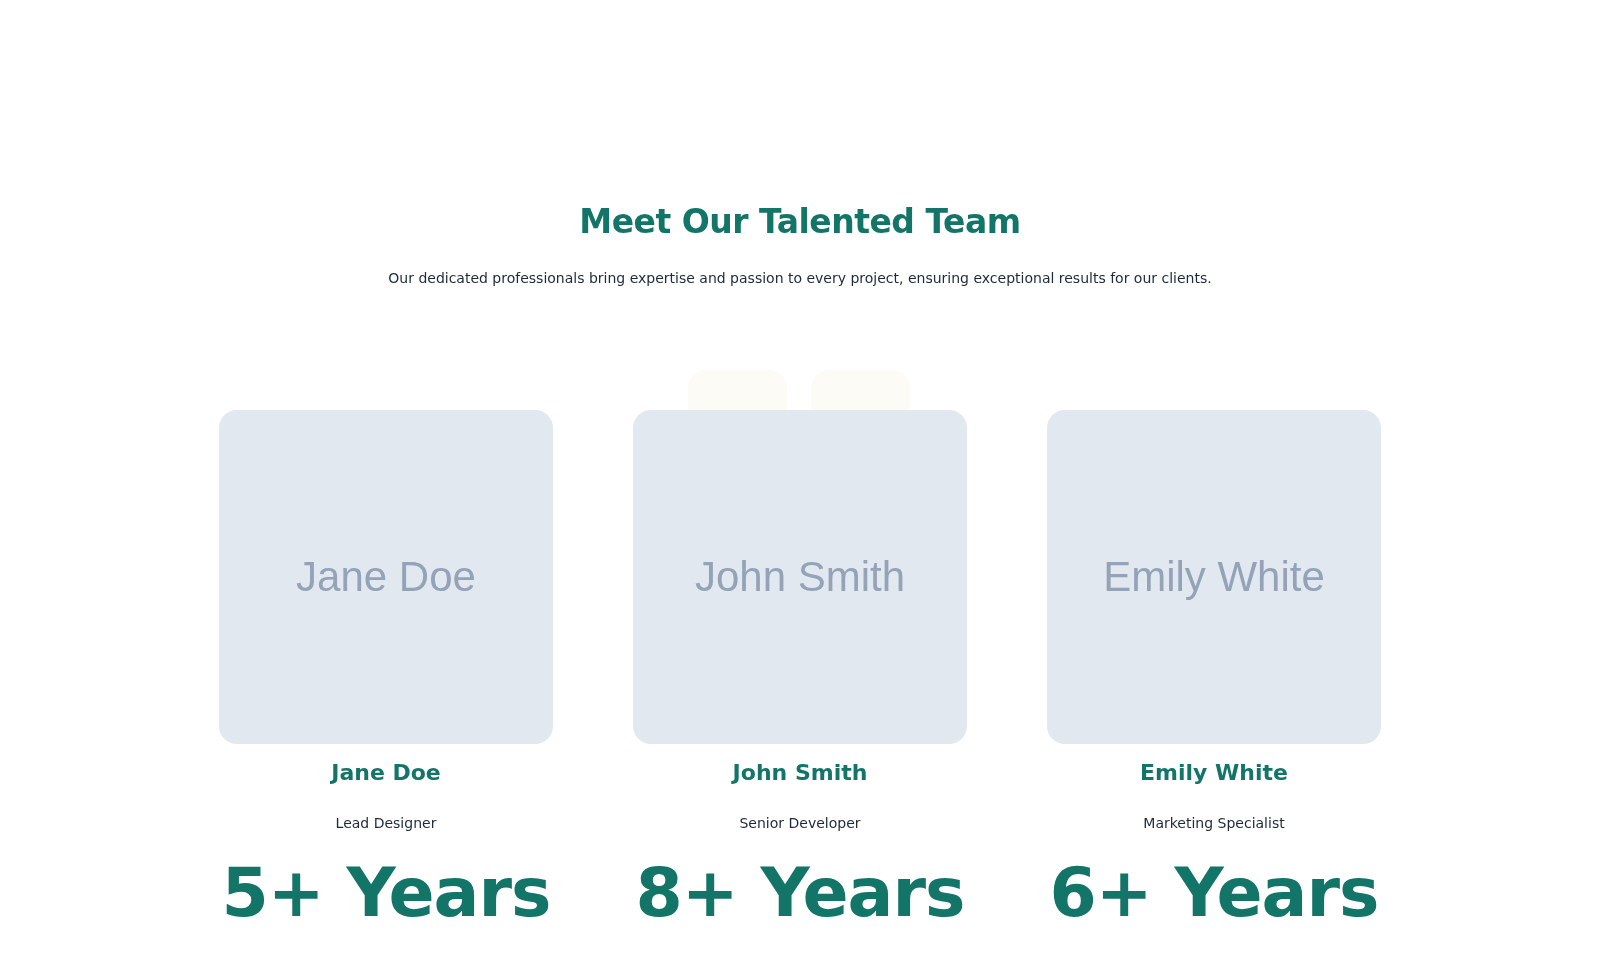  Describe the element at coordinates (800, 577) in the screenshot. I see `placeholder-label: John Smith` at that location.